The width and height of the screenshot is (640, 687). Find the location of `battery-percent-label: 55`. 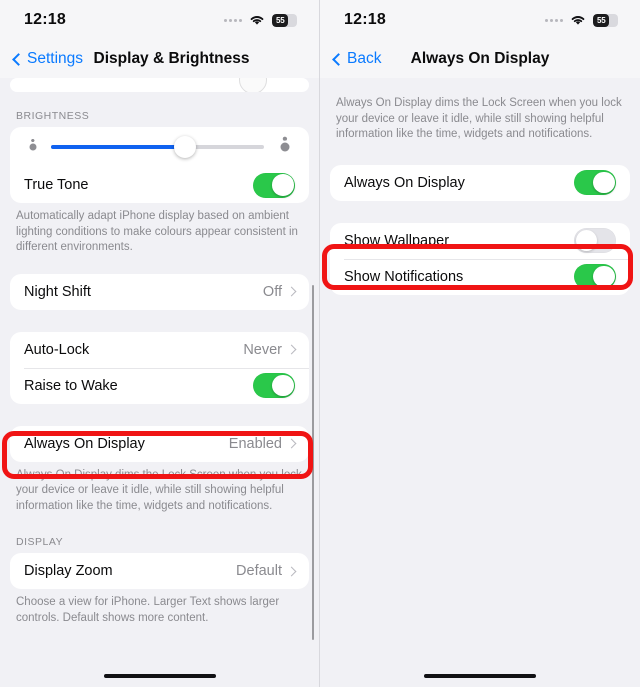

battery-percent-label: 55 is located at coordinates (280, 20).